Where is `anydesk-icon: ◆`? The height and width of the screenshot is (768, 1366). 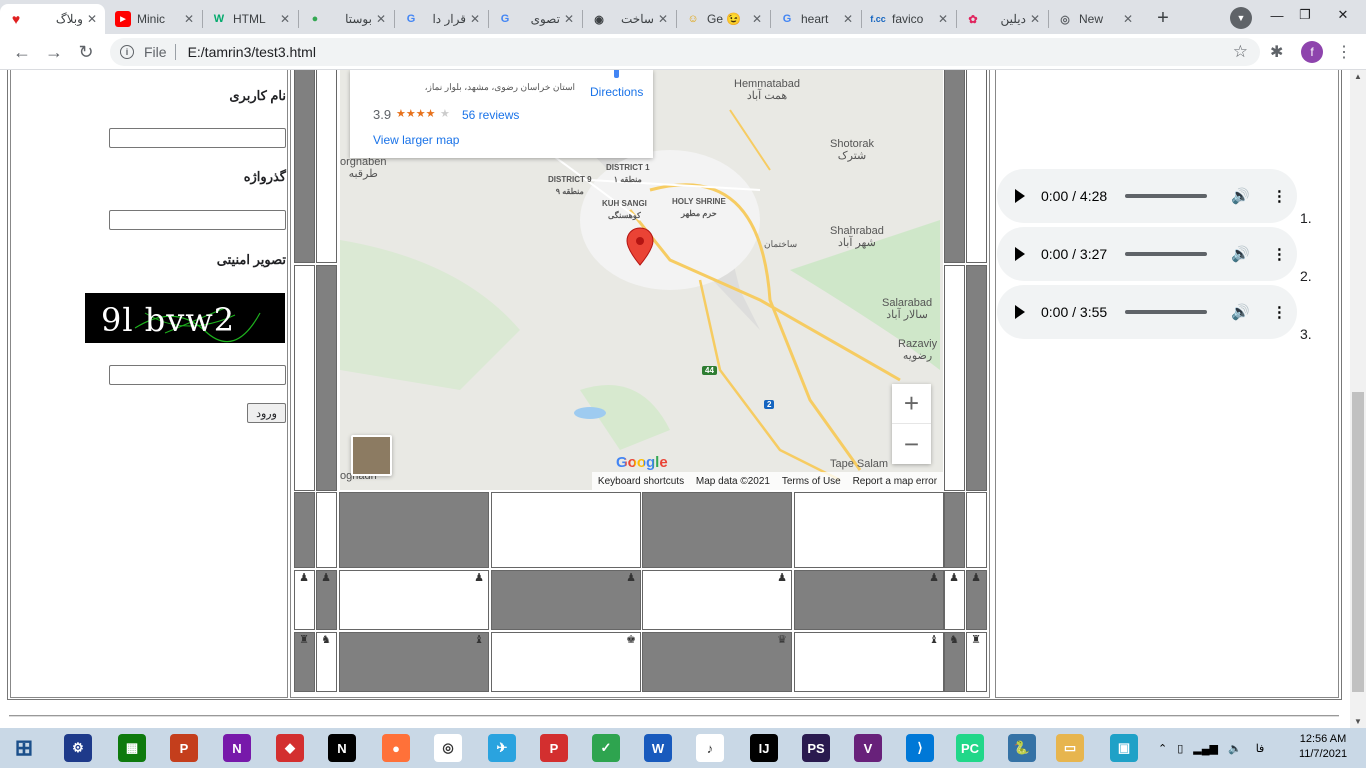 anydesk-icon: ◆ is located at coordinates (290, 748).